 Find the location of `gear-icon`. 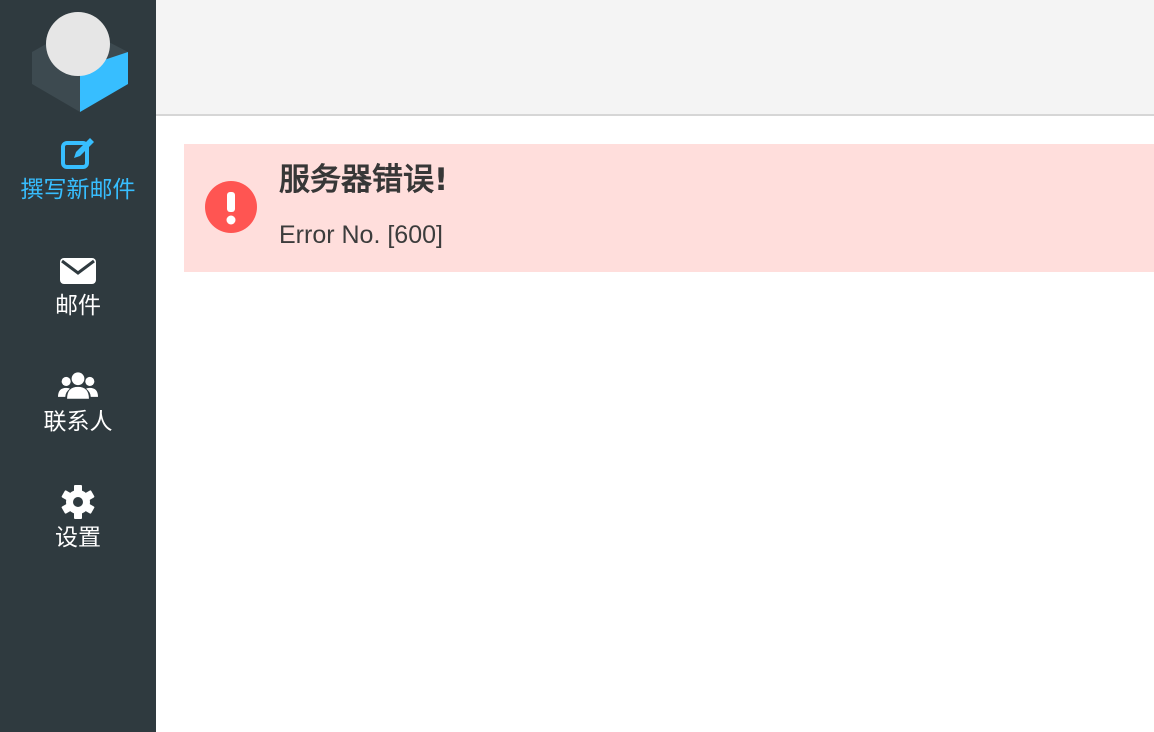

gear-icon is located at coordinates (78, 502).